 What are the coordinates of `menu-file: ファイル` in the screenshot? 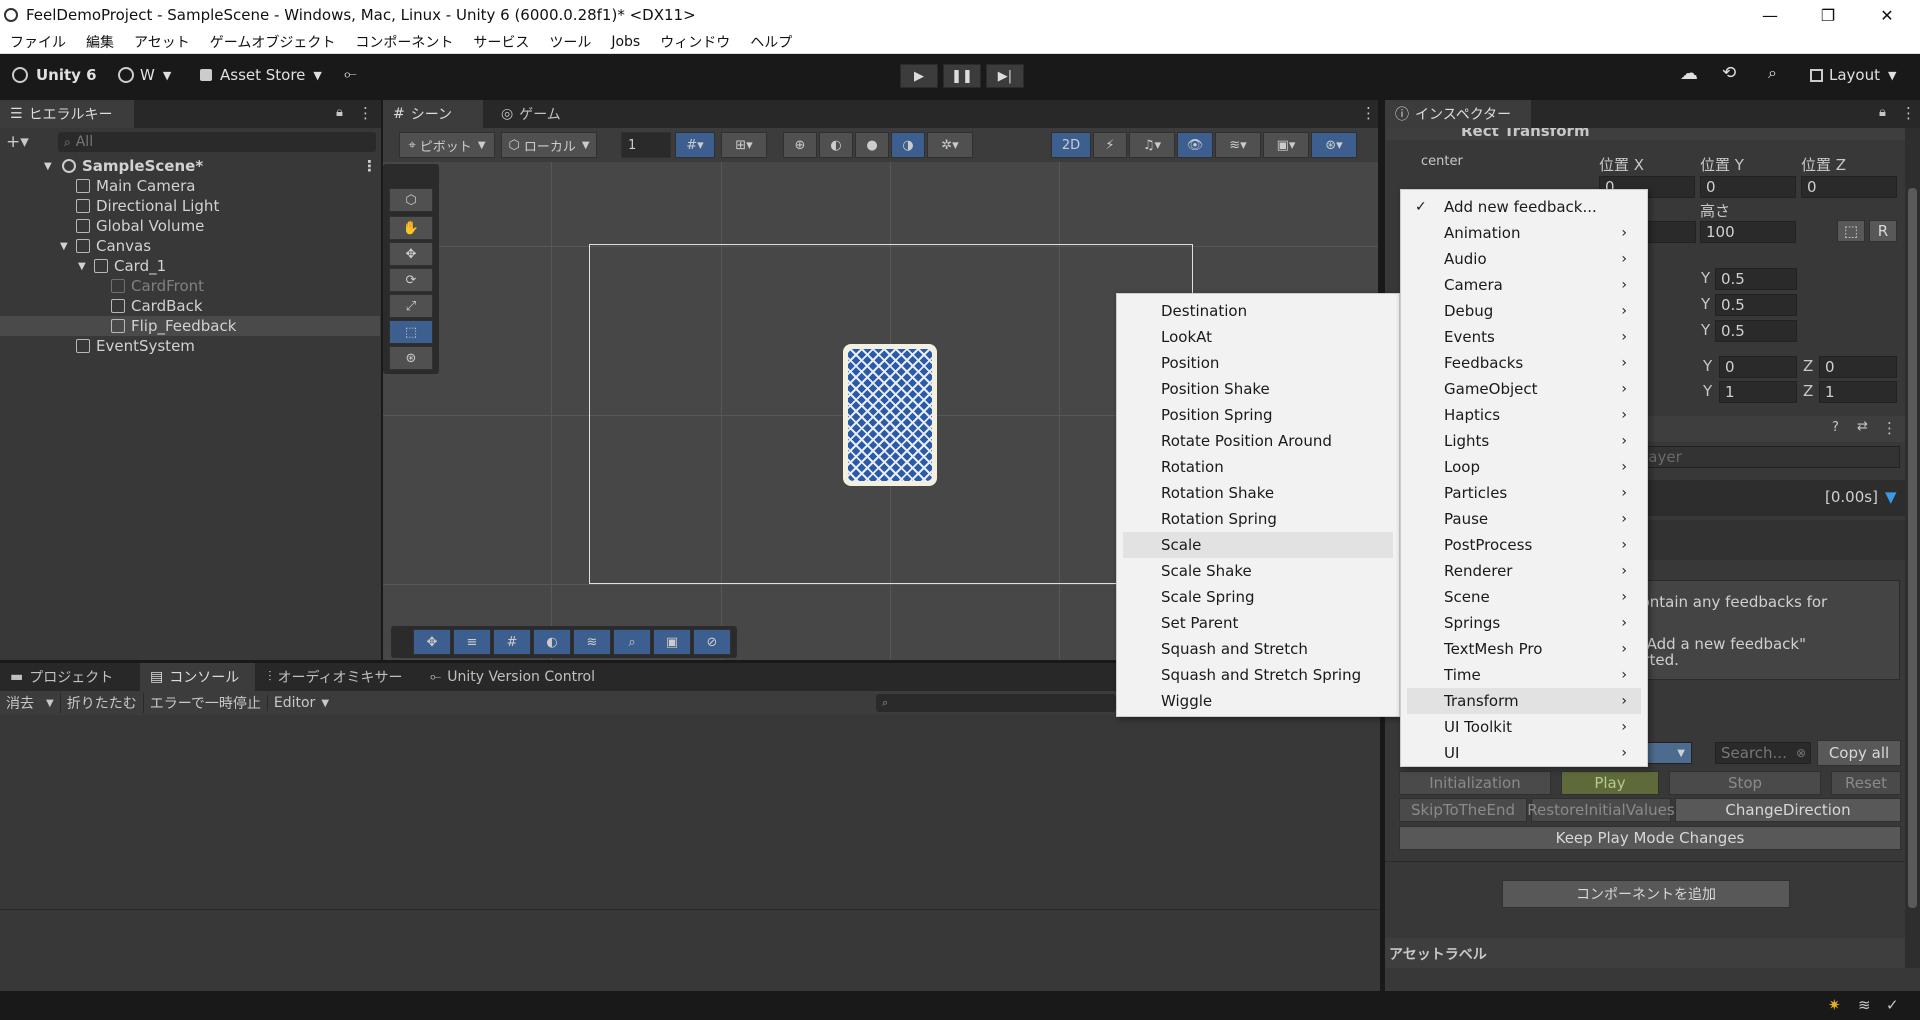 It's located at (38, 42).